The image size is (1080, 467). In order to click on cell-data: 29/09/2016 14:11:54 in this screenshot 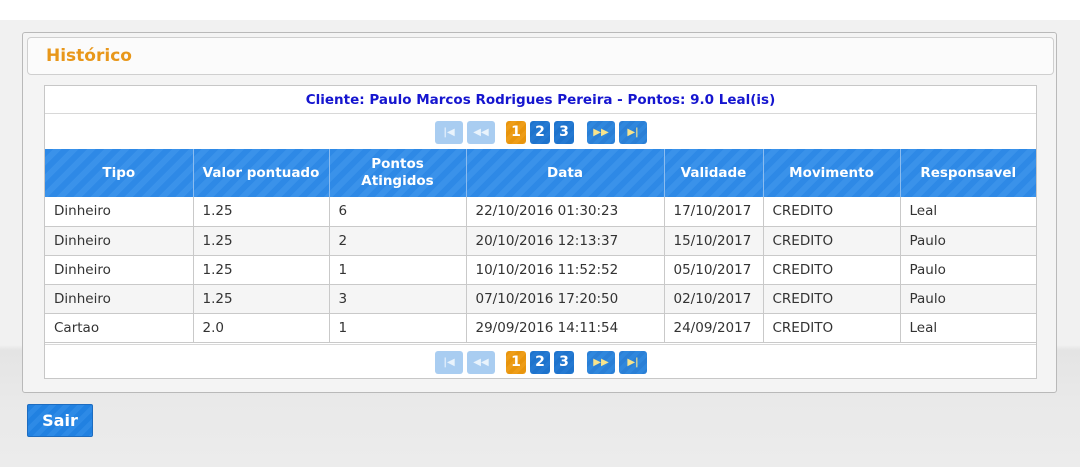, I will do `click(565, 328)`.